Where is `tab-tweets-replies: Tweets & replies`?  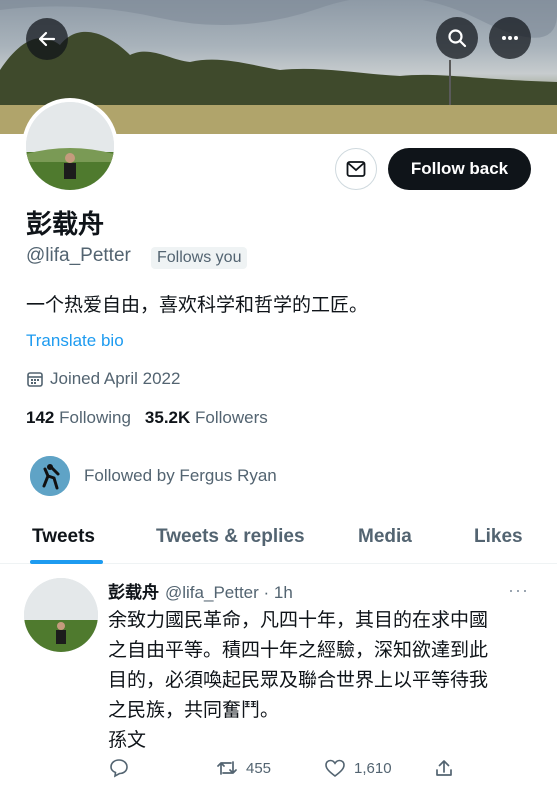 tab-tweets-replies: Tweets & replies is located at coordinates (230, 537).